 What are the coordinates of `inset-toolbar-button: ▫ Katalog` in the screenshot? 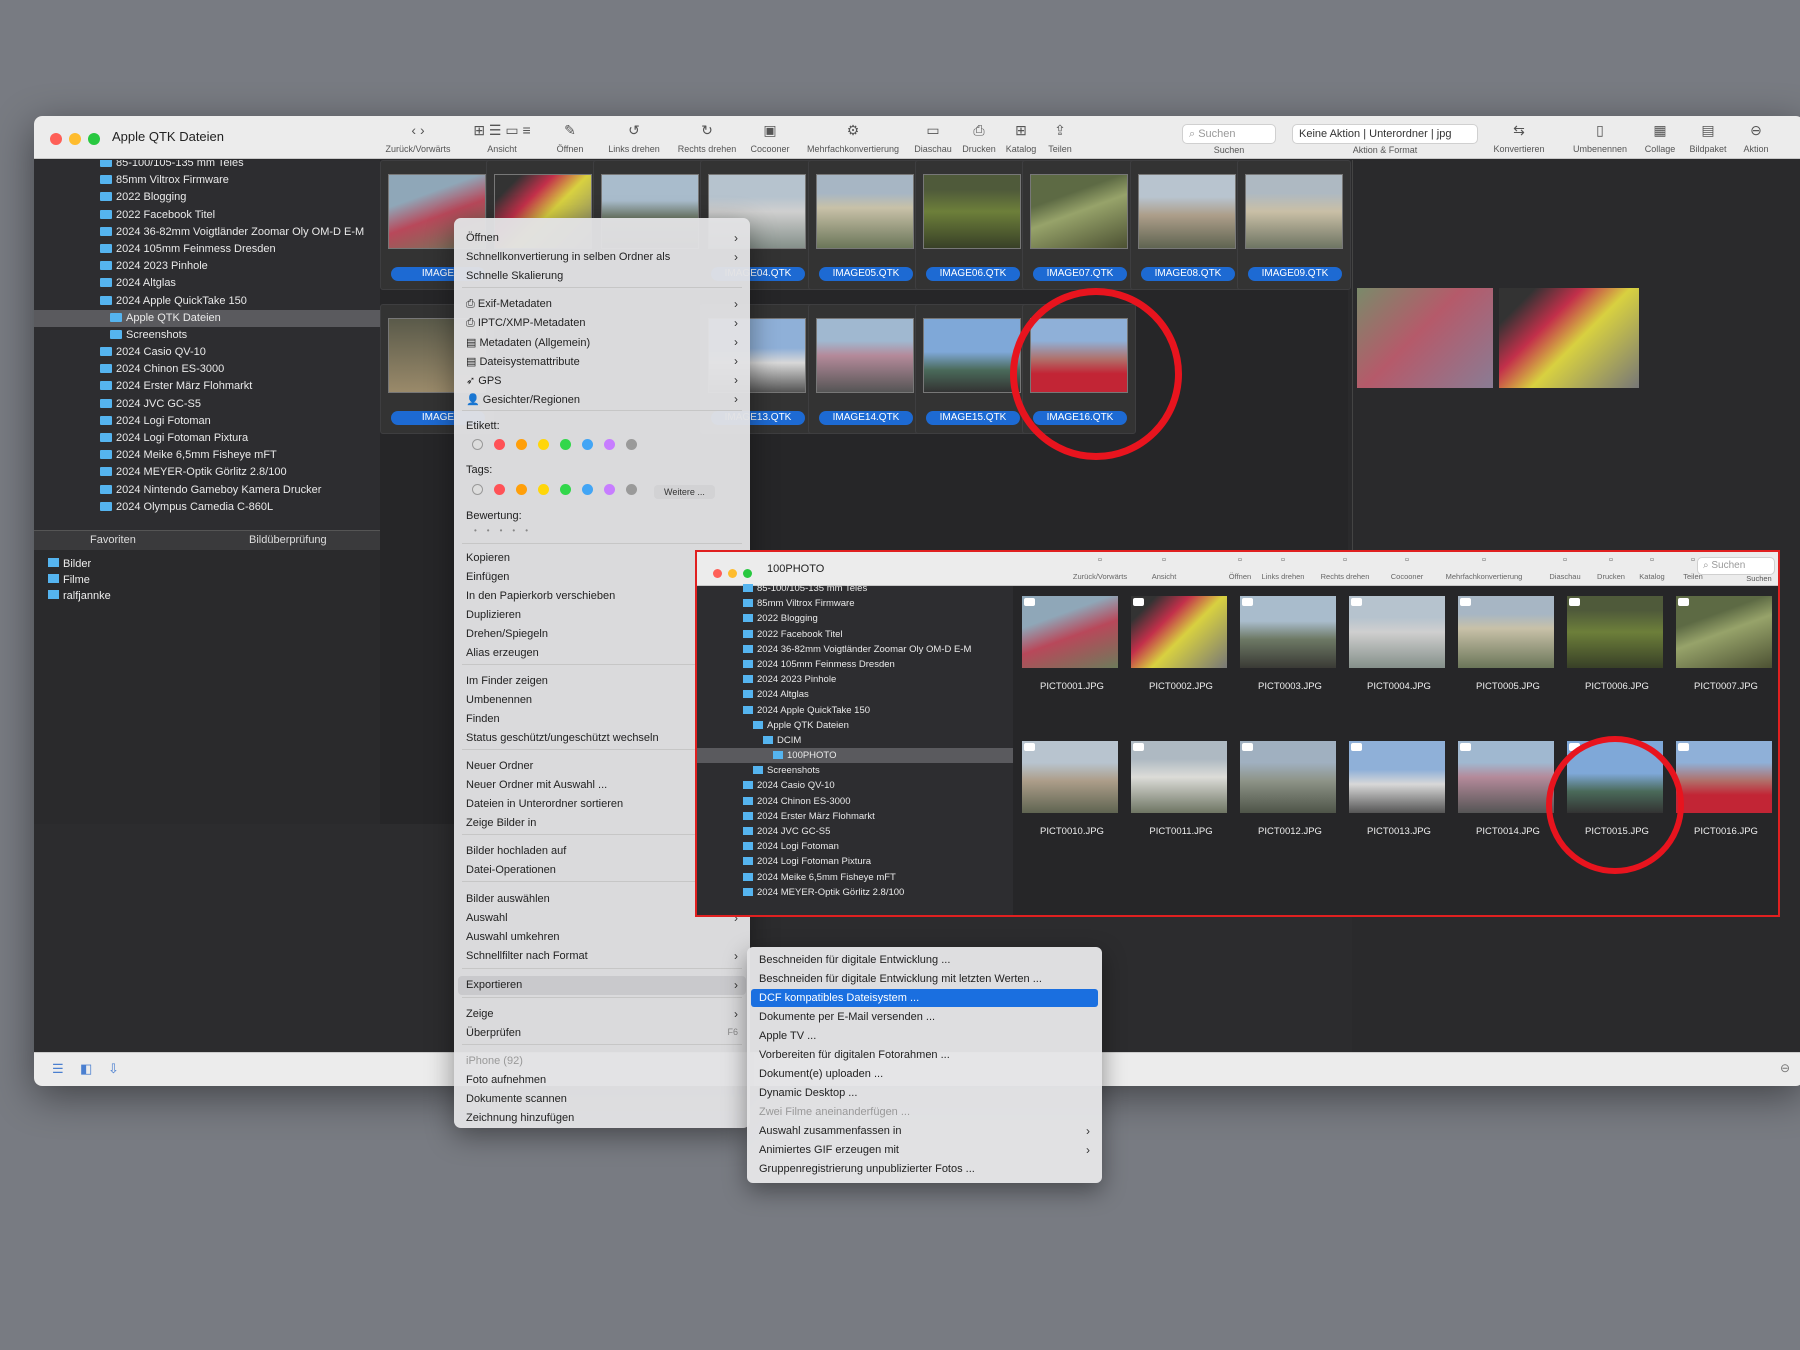 It's located at (1652, 567).